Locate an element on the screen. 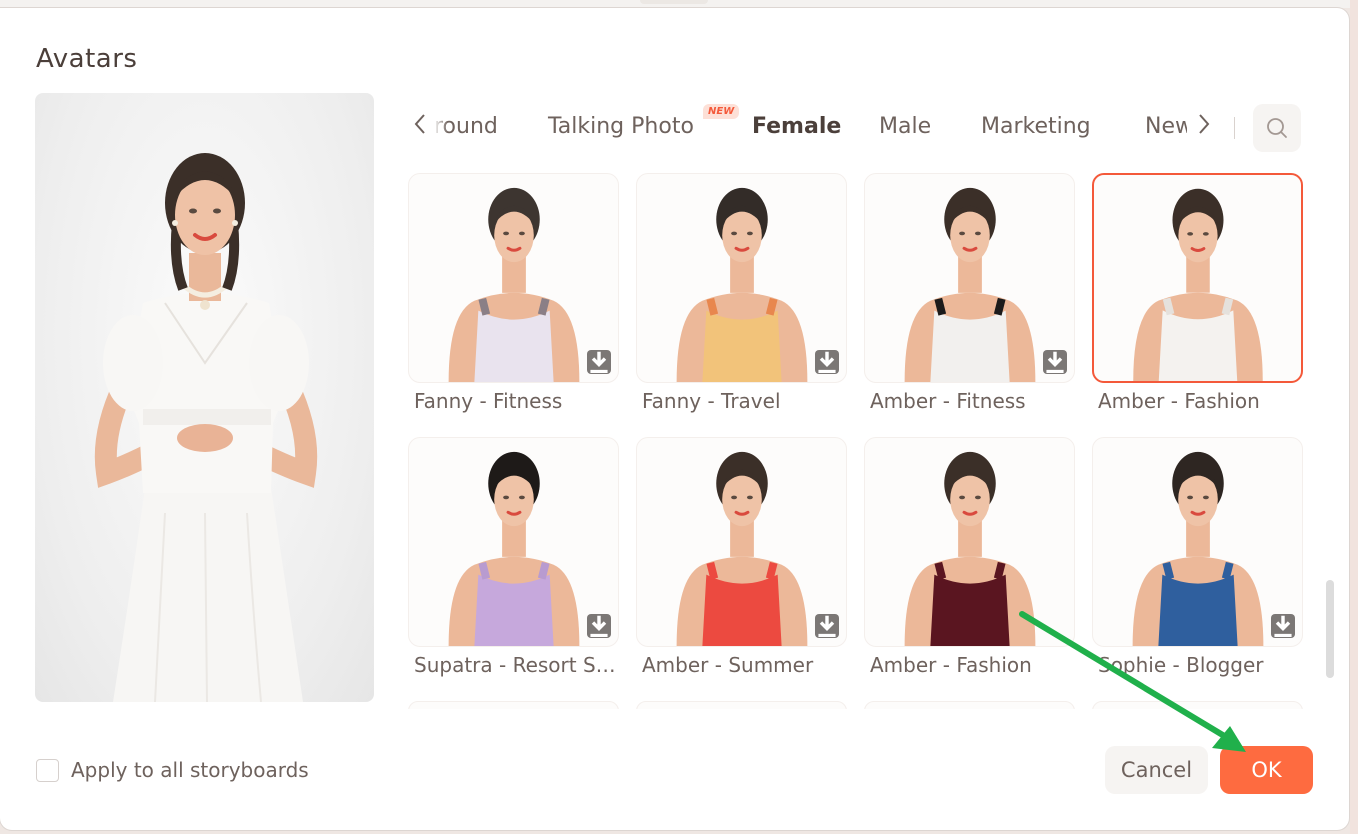 The image size is (1358, 834). dialog-title: Avatars is located at coordinates (87, 59).